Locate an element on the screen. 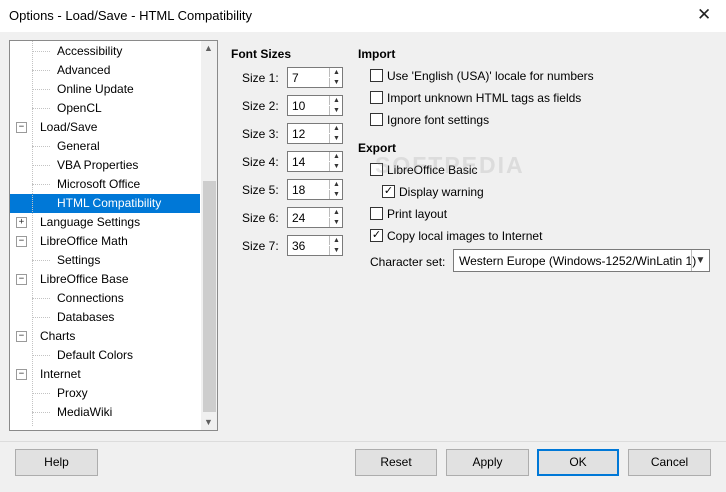 The width and height of the screenshot is (726, 492). print-layout-label: Print layout is located at coordinates (417, 214).